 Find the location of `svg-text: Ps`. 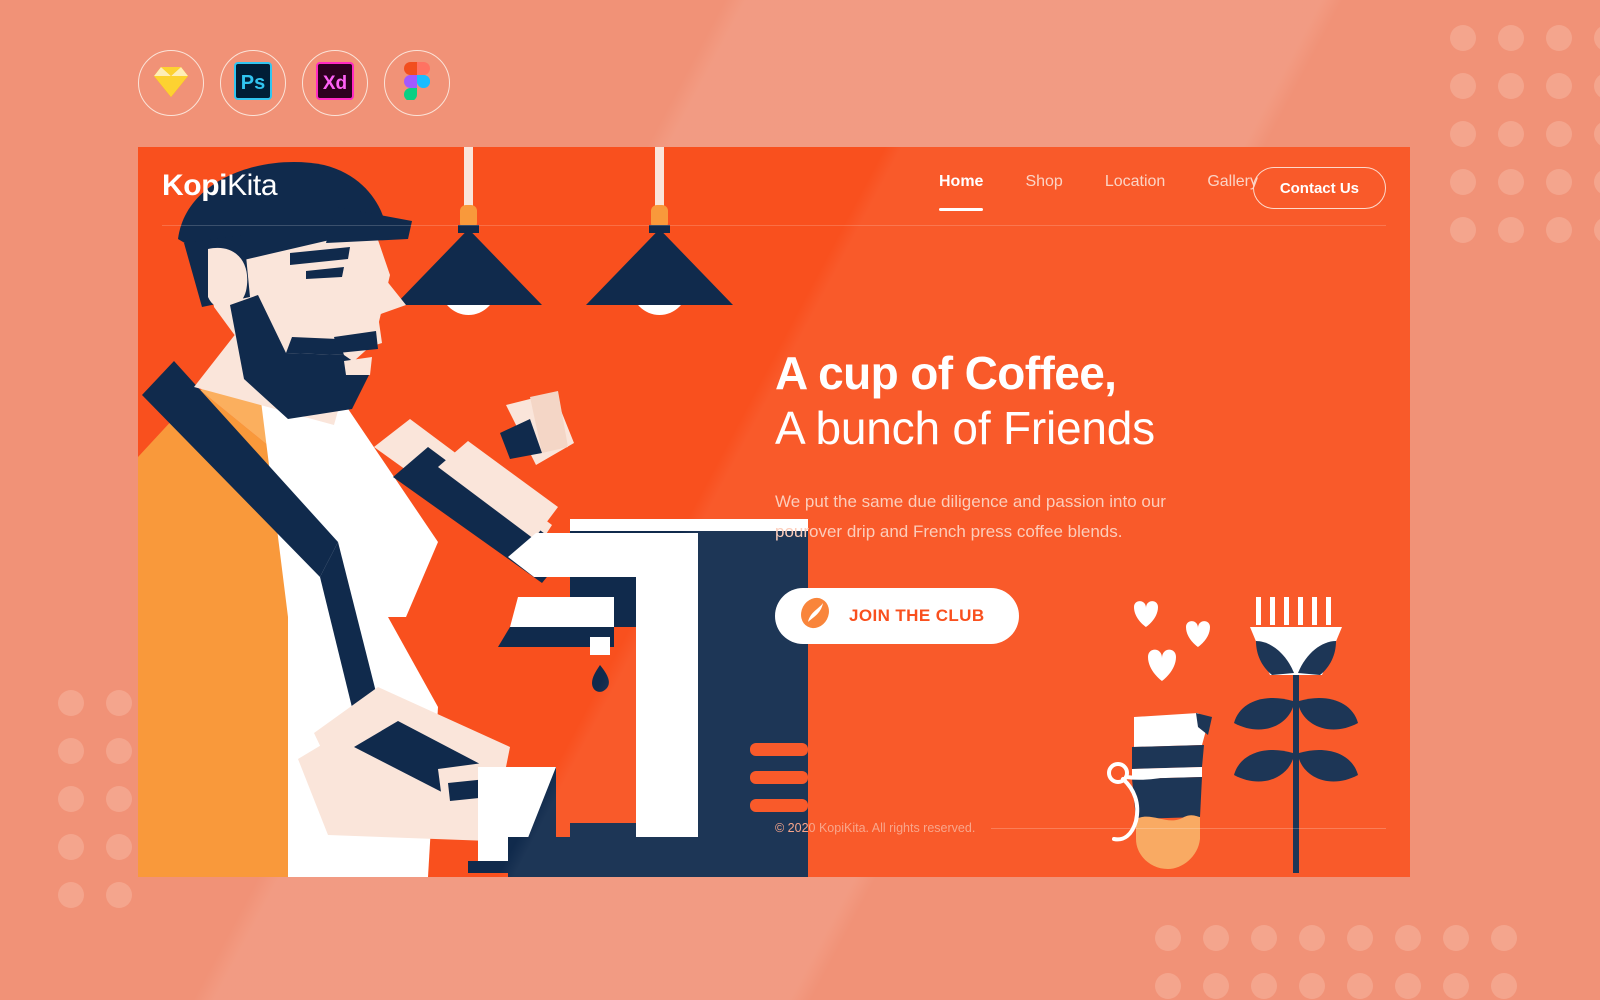

svg-text: Ps is located at coordinates (253, 83).